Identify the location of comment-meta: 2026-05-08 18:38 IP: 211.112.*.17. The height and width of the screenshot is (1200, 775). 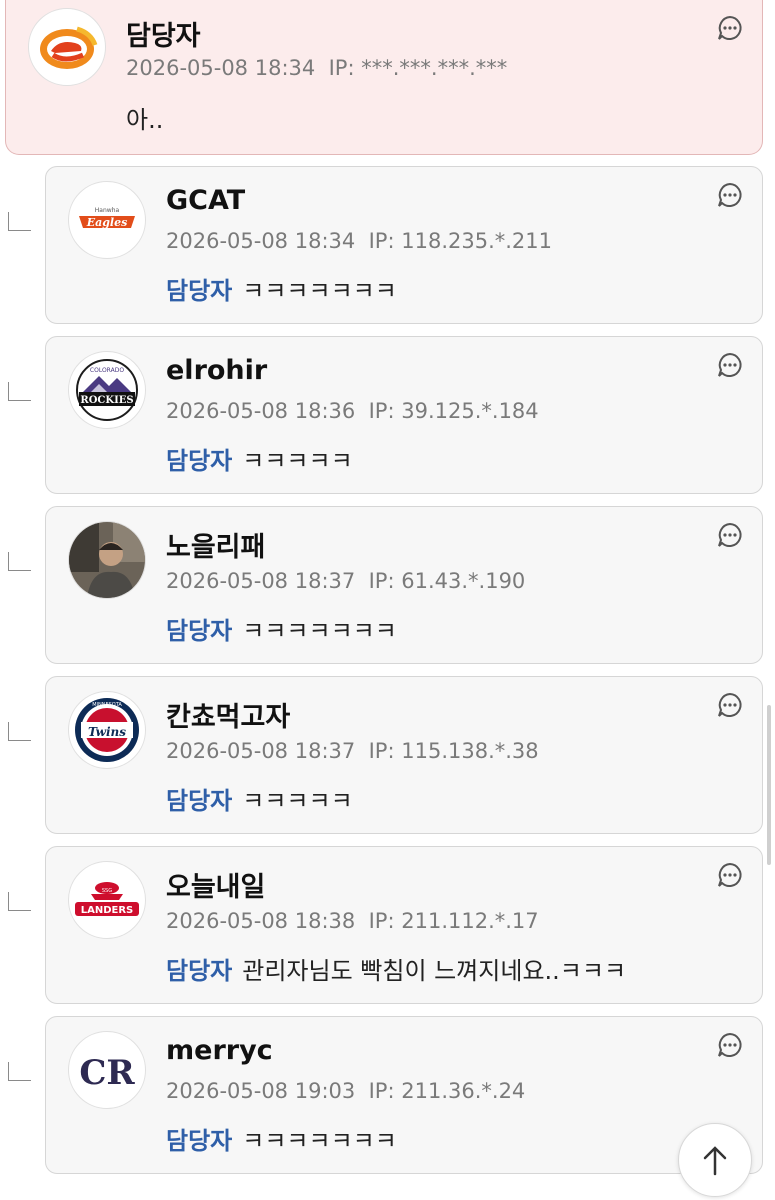
(352, 921).